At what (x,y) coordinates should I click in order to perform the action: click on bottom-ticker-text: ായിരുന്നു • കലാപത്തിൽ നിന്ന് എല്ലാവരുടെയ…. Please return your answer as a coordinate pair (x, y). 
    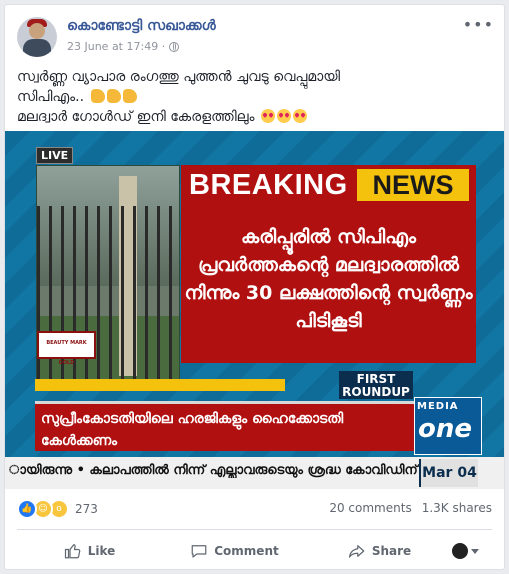
    Looking at the image, I should click on (213, 470).